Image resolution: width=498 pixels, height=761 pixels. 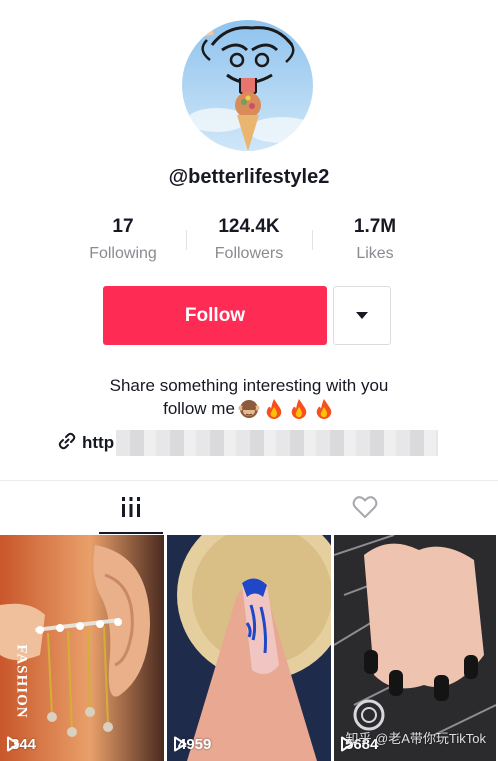 I want to click on tab-videos, so click(x=131, y=509).